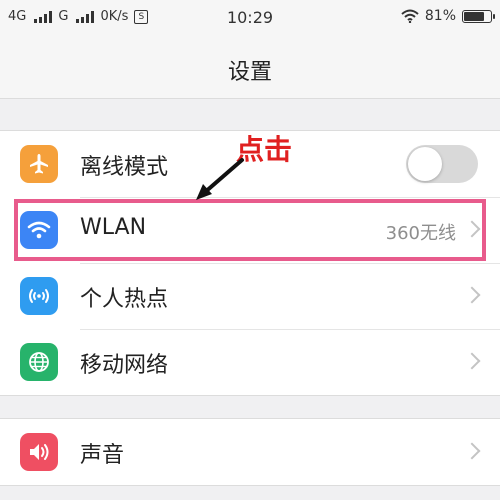  I want to click on nav-header: 设置, so click(250, 66).